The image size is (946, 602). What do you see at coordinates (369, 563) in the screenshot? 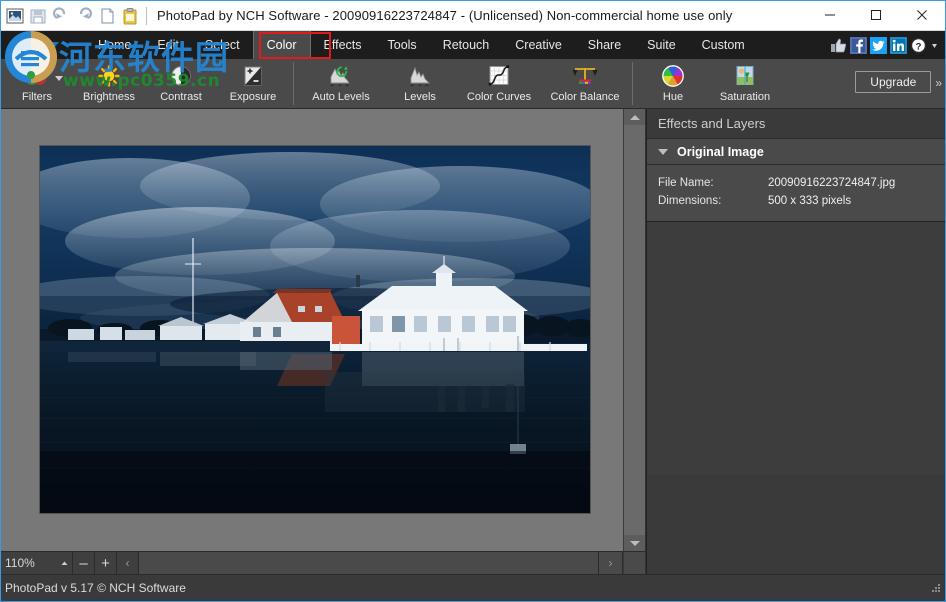
I see `horizontal-scroll-track` at bounding box center [369, 563].